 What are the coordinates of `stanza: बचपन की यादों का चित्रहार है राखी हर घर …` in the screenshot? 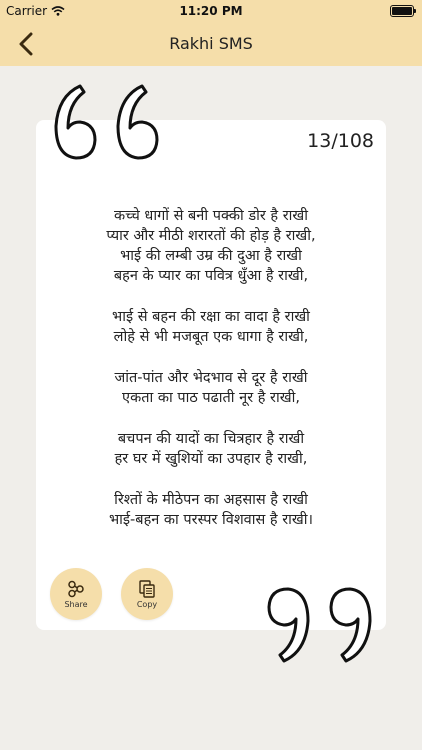 It's located at (211, 449).